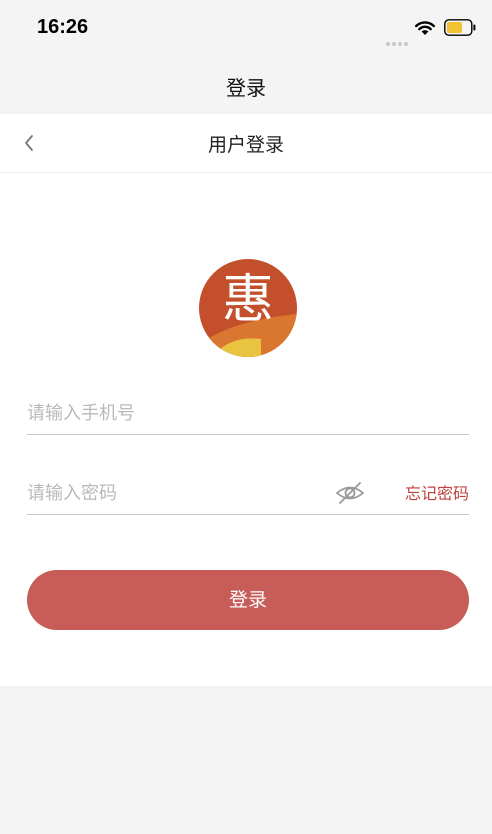  Describe the element at coordinates (248, 300) in the screenshot. I see `logo-glyph: 惠` at that location.